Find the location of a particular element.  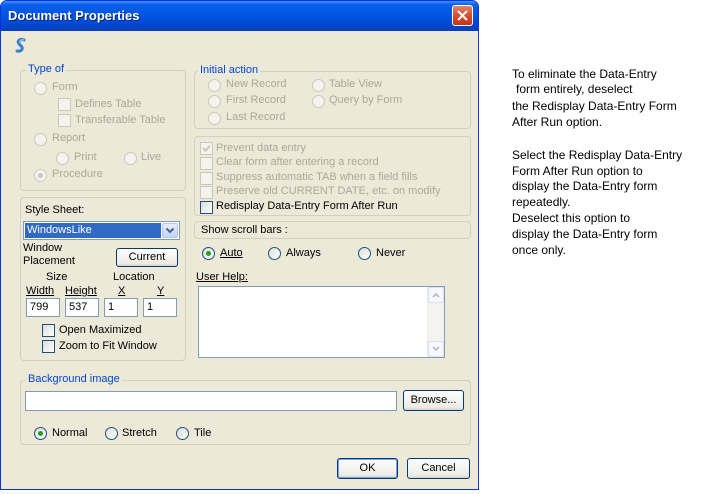

table-view-label: Table View is located at coordinates (355, 84).